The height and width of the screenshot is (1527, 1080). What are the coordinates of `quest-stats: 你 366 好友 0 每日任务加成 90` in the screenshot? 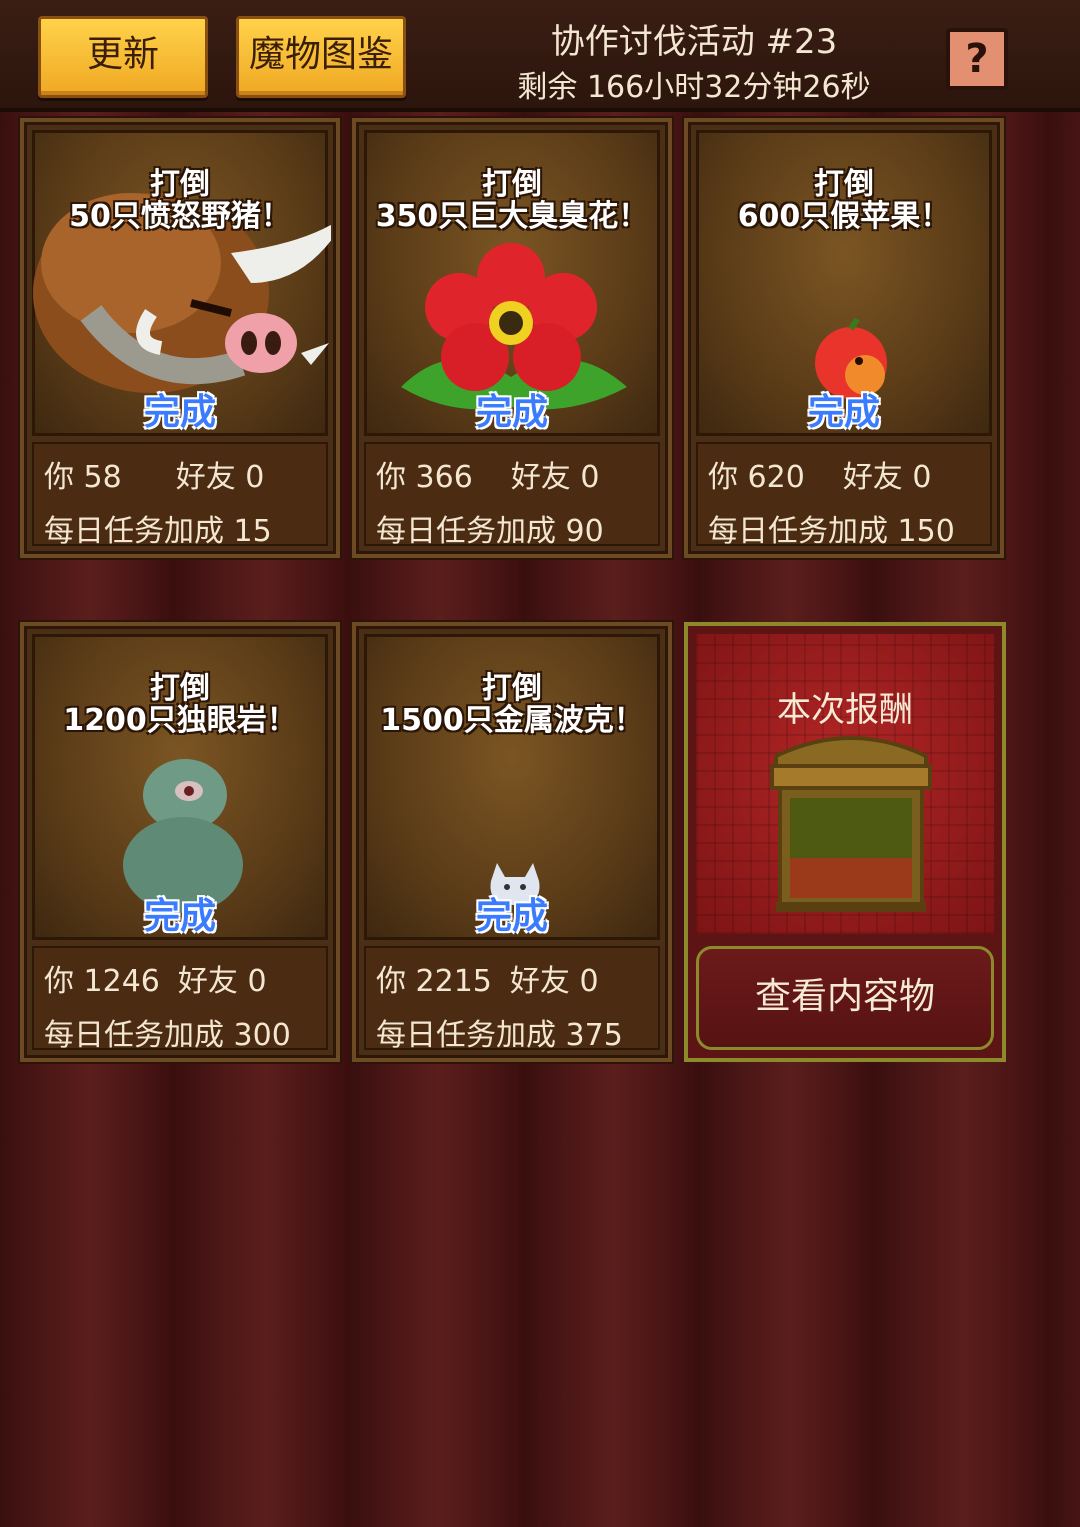 It's located at (512, 495).